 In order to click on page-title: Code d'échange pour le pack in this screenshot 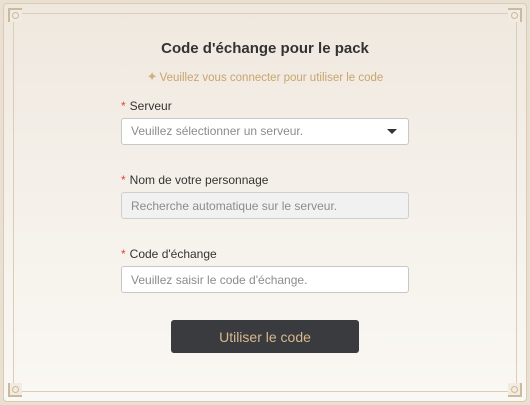, I will do `click(265, 48)`.